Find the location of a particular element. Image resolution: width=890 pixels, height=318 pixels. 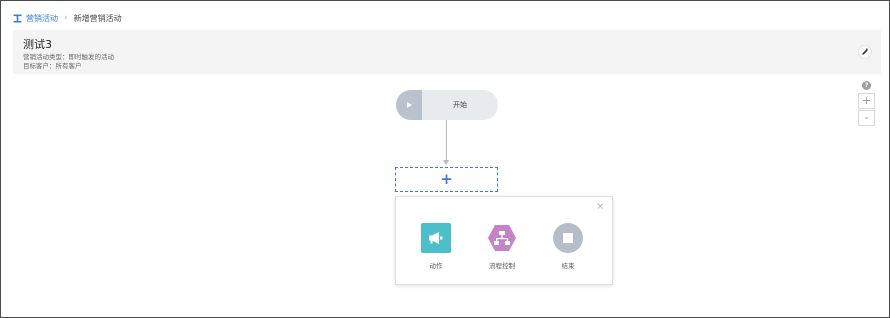

breadcrumb: 营销活动 › 新增营销活动 is located at coordinates (67, 18).